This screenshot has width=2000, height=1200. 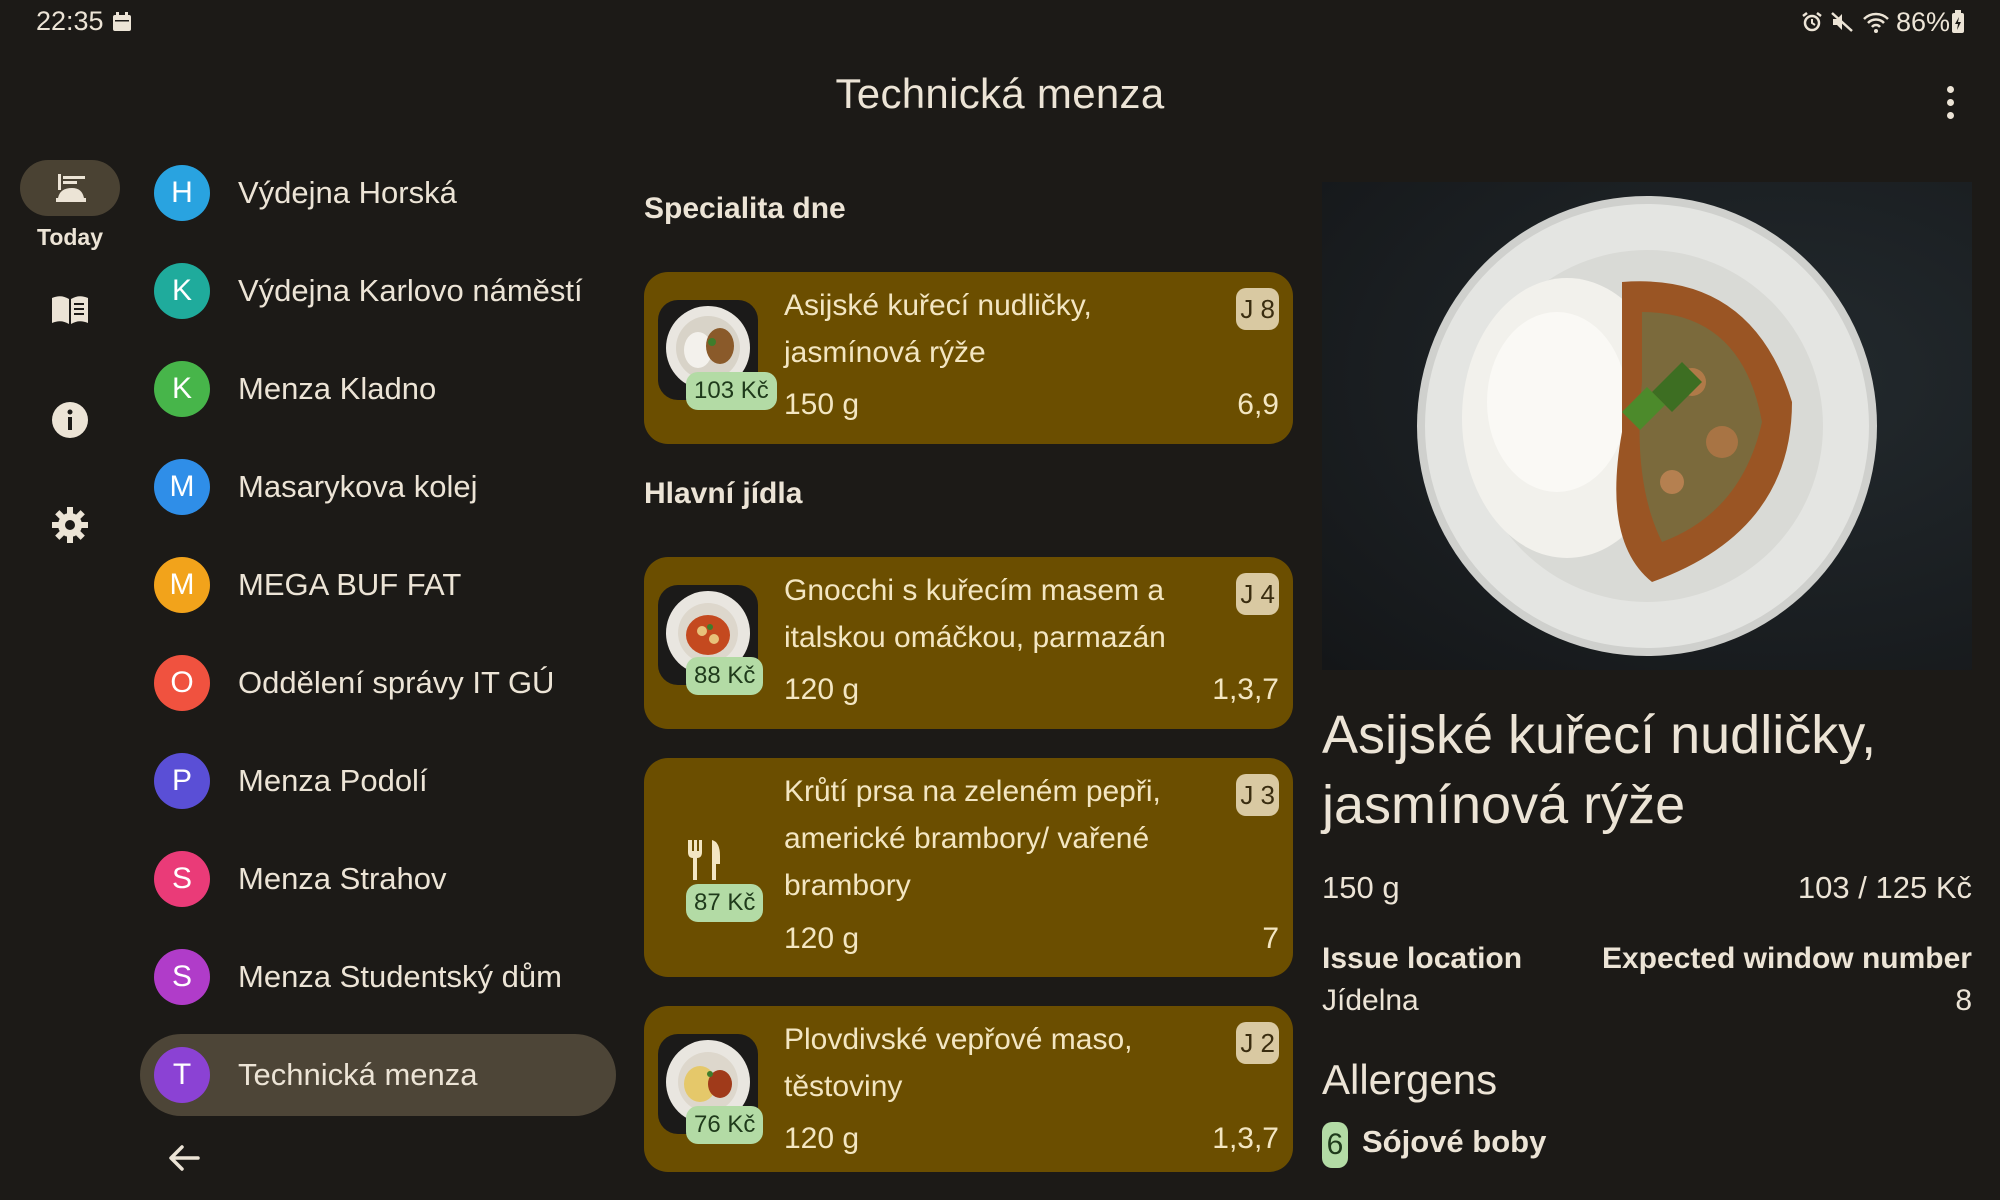 I want to click on issue-location-value: Jídelna, so click(x=1370, y=1000).